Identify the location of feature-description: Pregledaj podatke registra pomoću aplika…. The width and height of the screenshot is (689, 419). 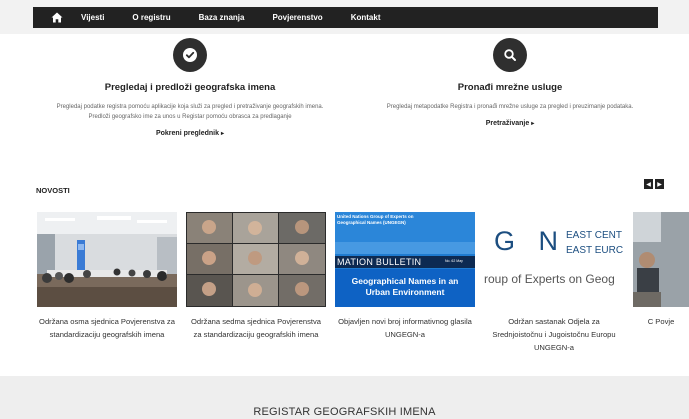
(190, 112).